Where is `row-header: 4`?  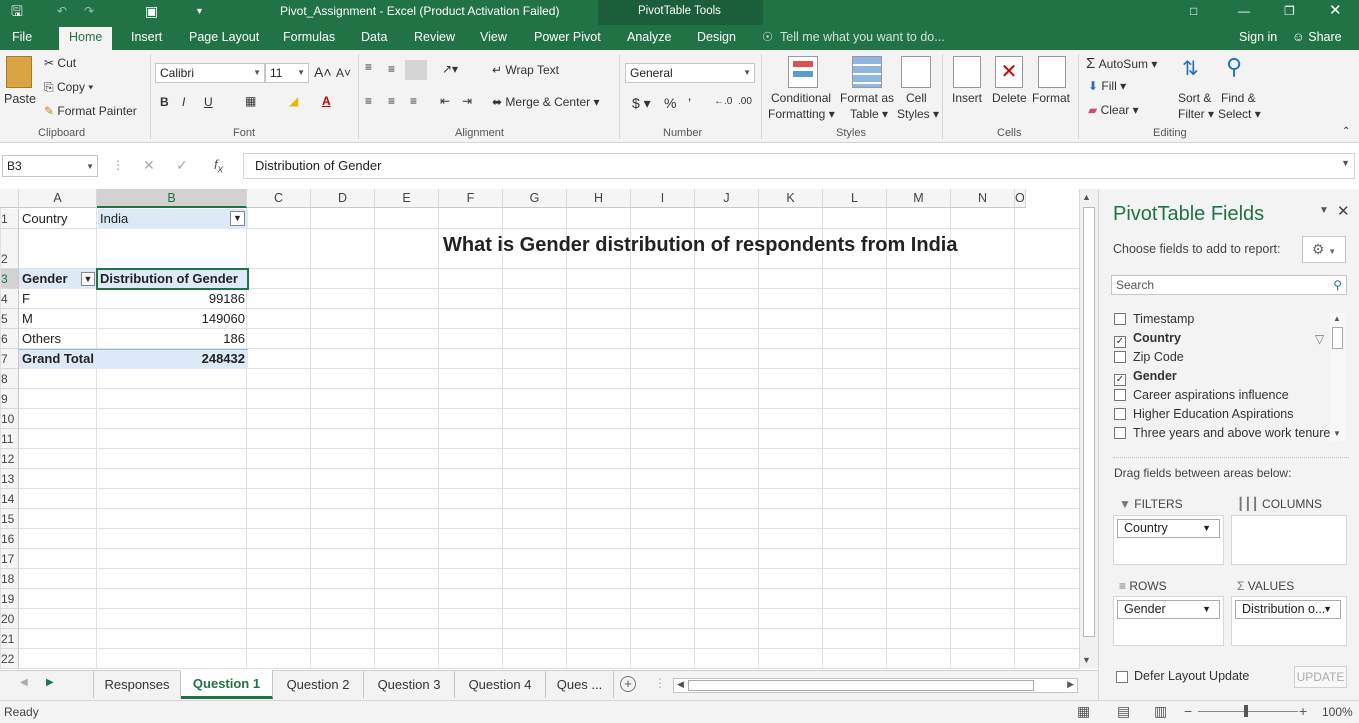 row-header: 4 is located at coordinates (9, 299).